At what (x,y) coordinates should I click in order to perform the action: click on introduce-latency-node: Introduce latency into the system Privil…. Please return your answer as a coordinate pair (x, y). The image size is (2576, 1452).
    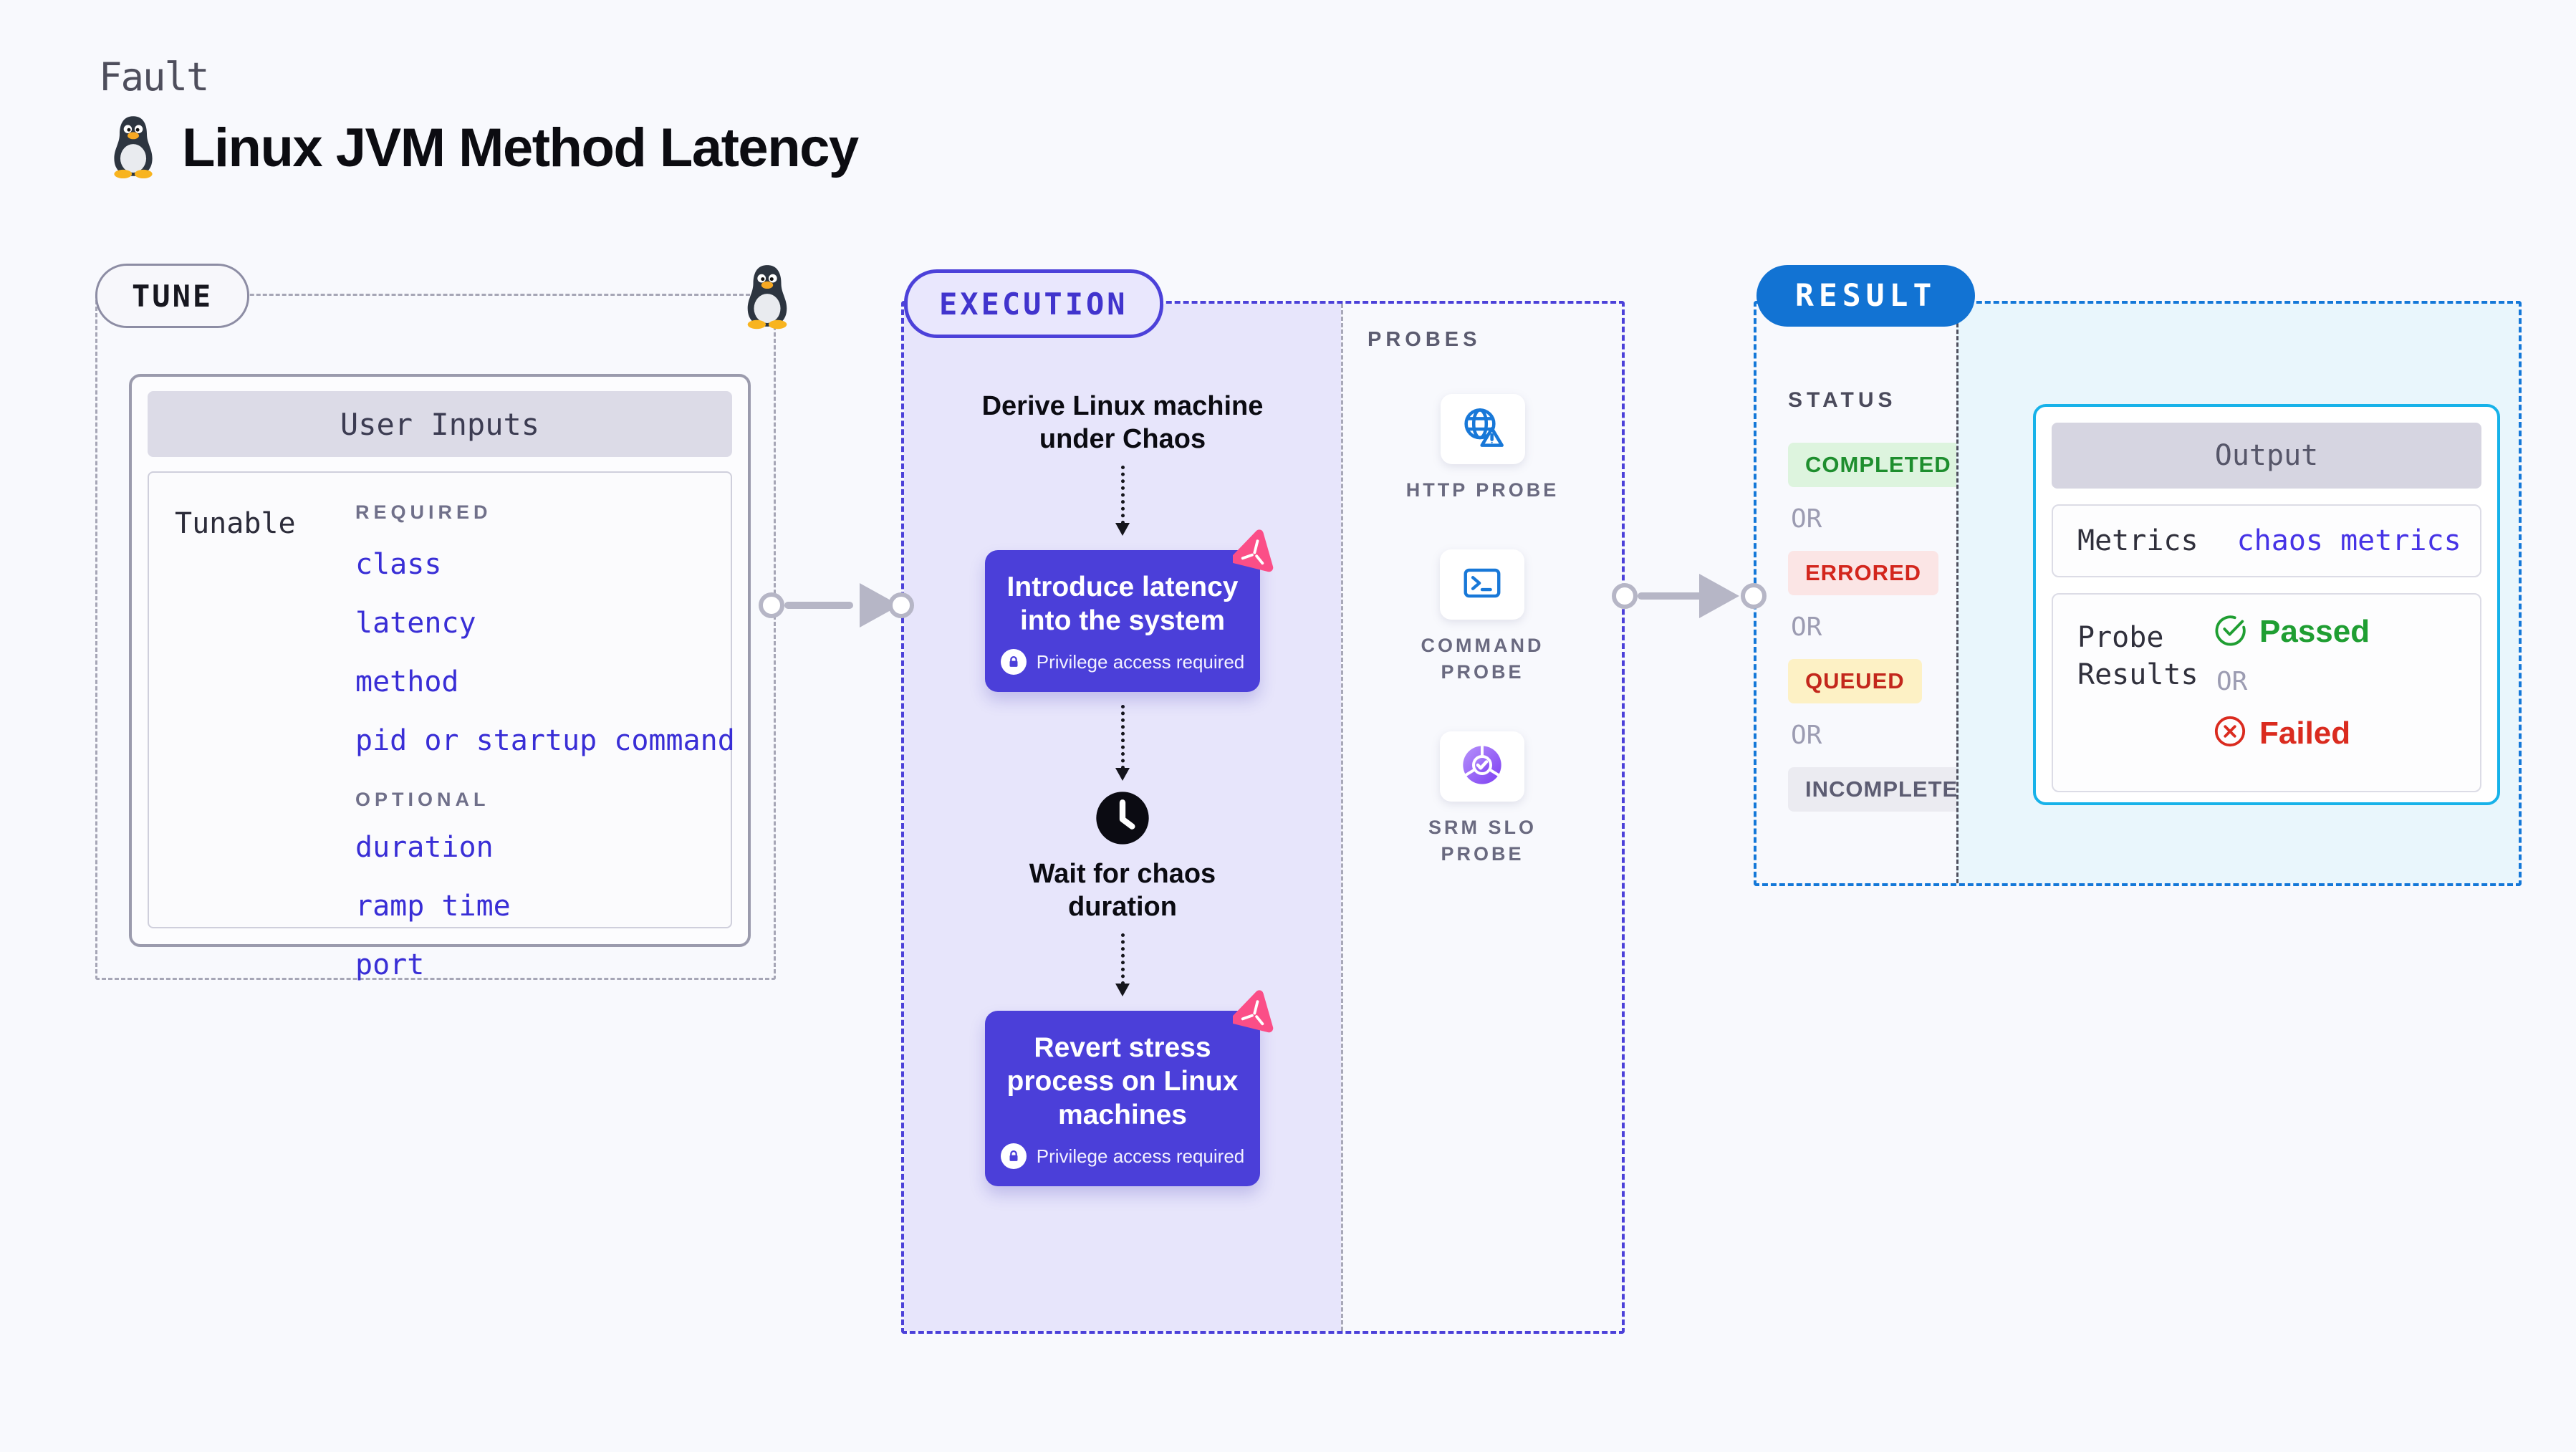
    Looking at the image, I should click on (1129, 610).